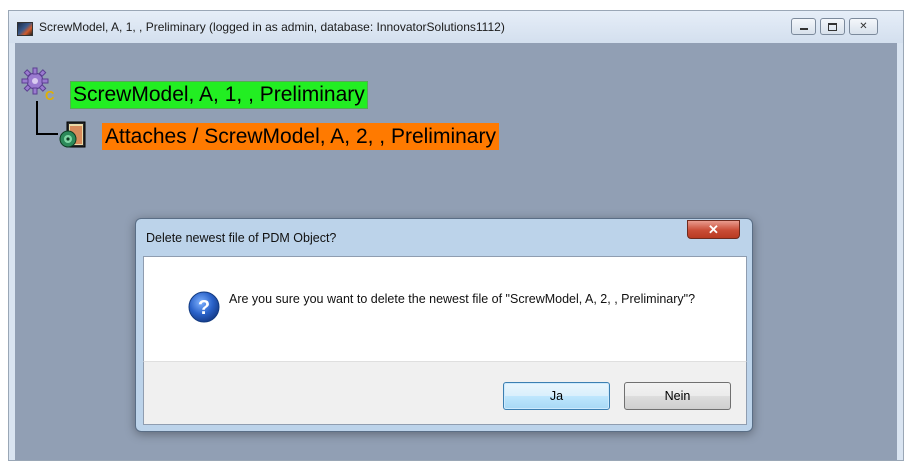  I want to click on question-icon: ?, so click(204, 307).